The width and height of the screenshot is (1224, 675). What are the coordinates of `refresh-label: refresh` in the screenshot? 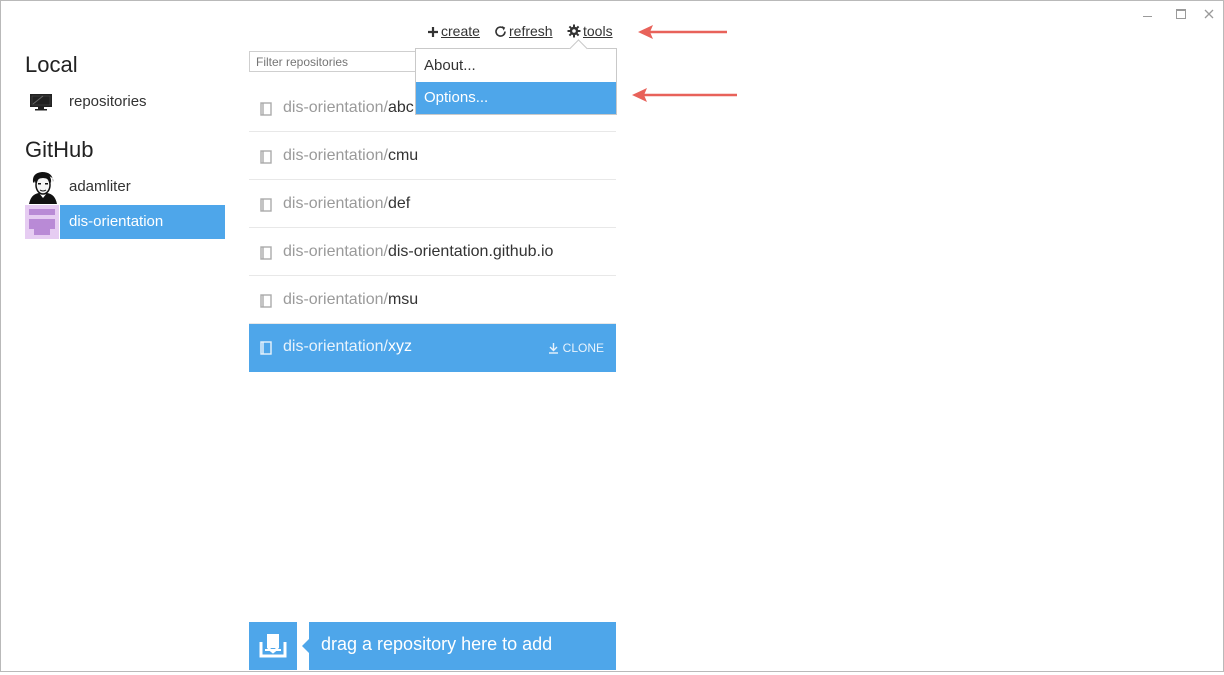 It's located at (531, 31).